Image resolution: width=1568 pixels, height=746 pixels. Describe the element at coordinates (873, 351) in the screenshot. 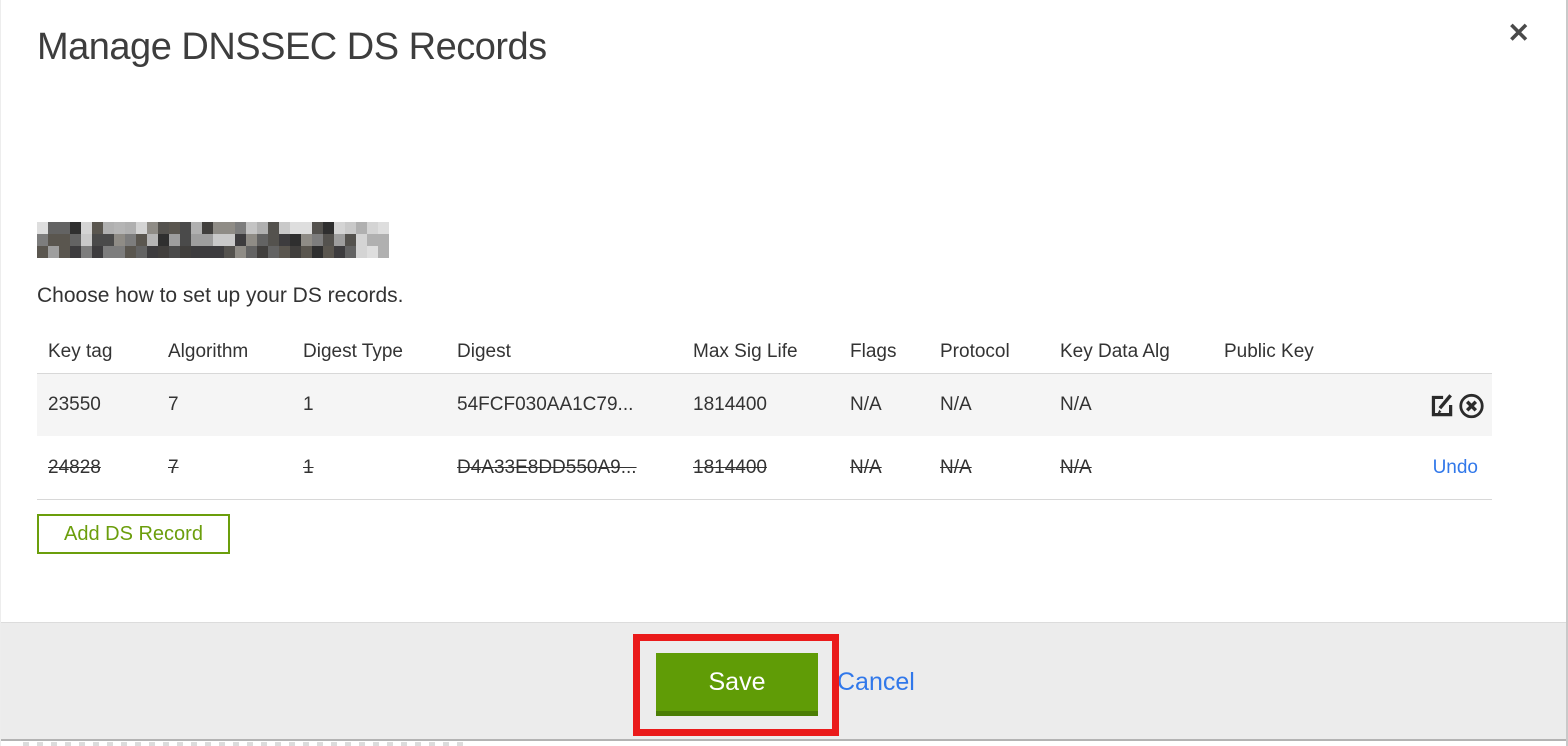

I see `header-flags: Flags` at that location.